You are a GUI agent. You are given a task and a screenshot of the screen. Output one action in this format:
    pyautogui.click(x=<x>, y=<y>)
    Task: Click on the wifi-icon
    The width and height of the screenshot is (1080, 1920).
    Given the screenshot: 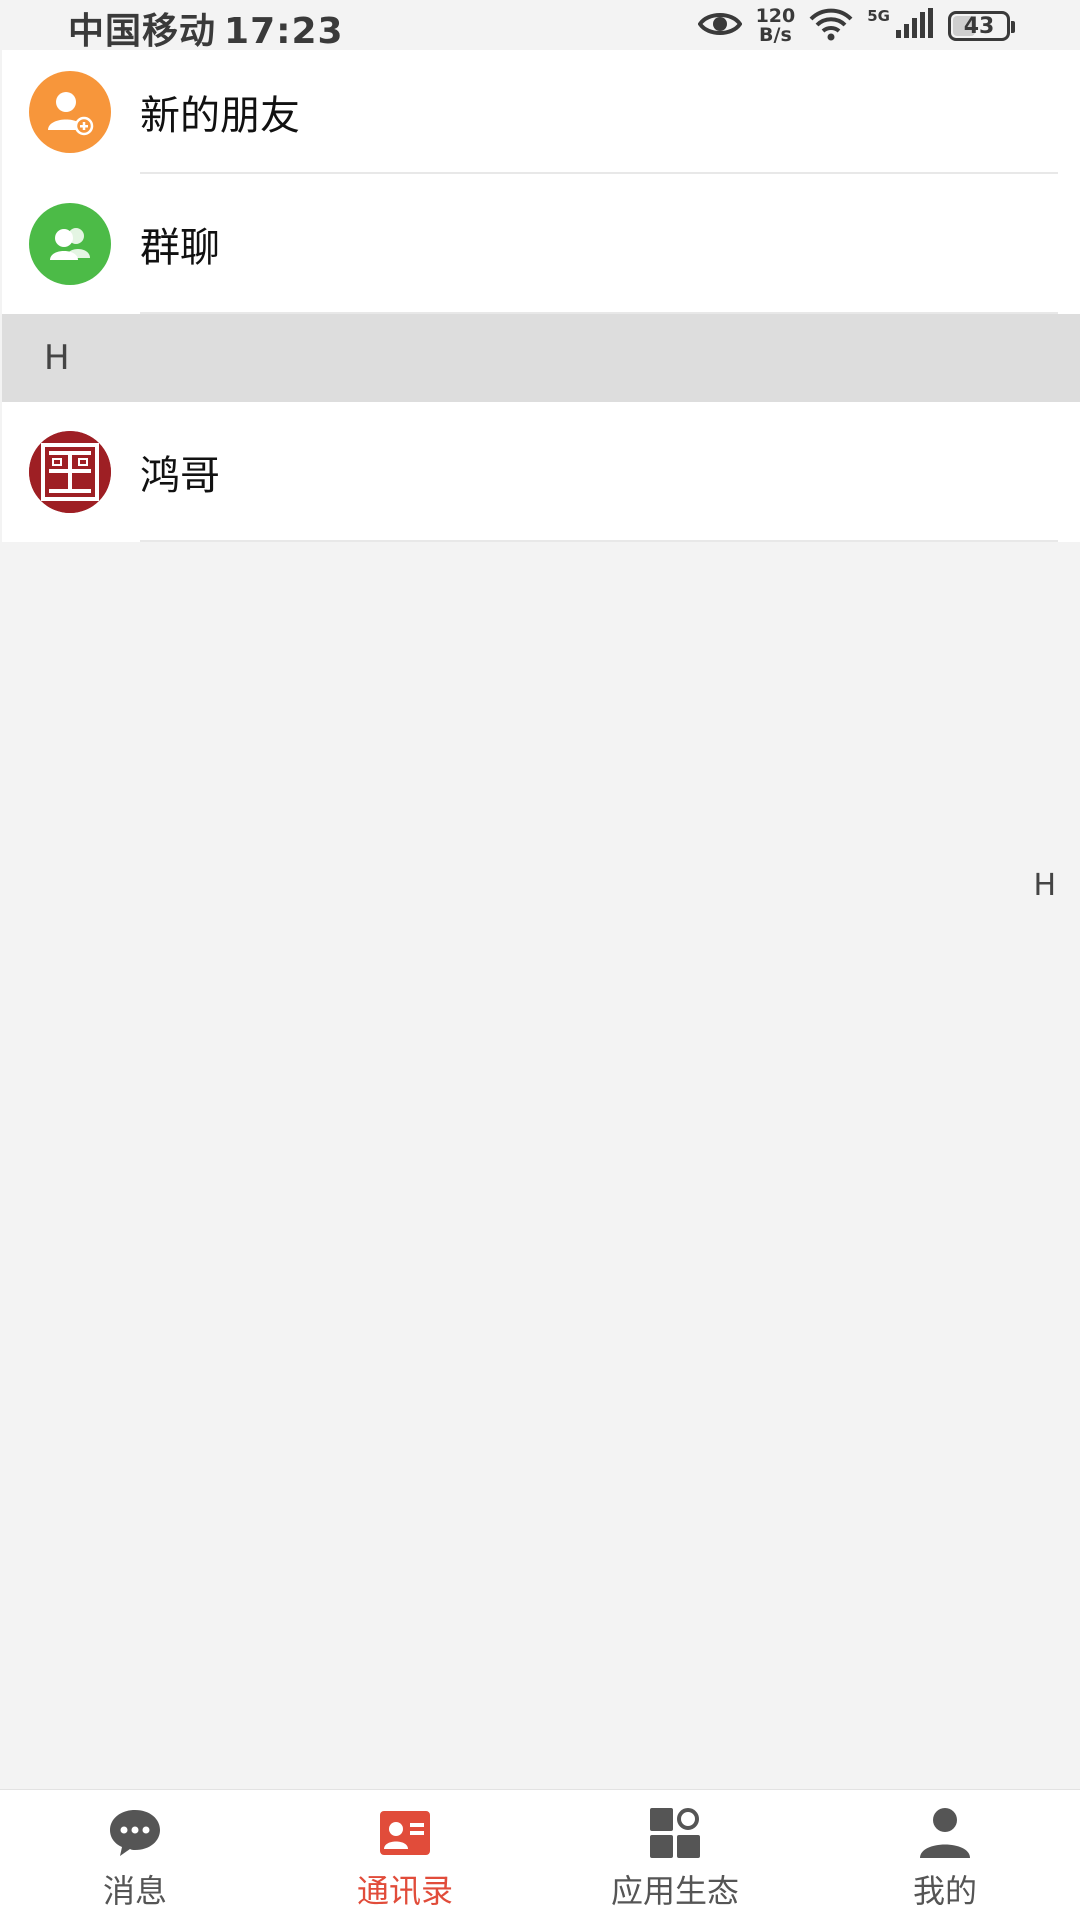 What is the action you would take?
    pyautogui.click(x=831, y=26)
    